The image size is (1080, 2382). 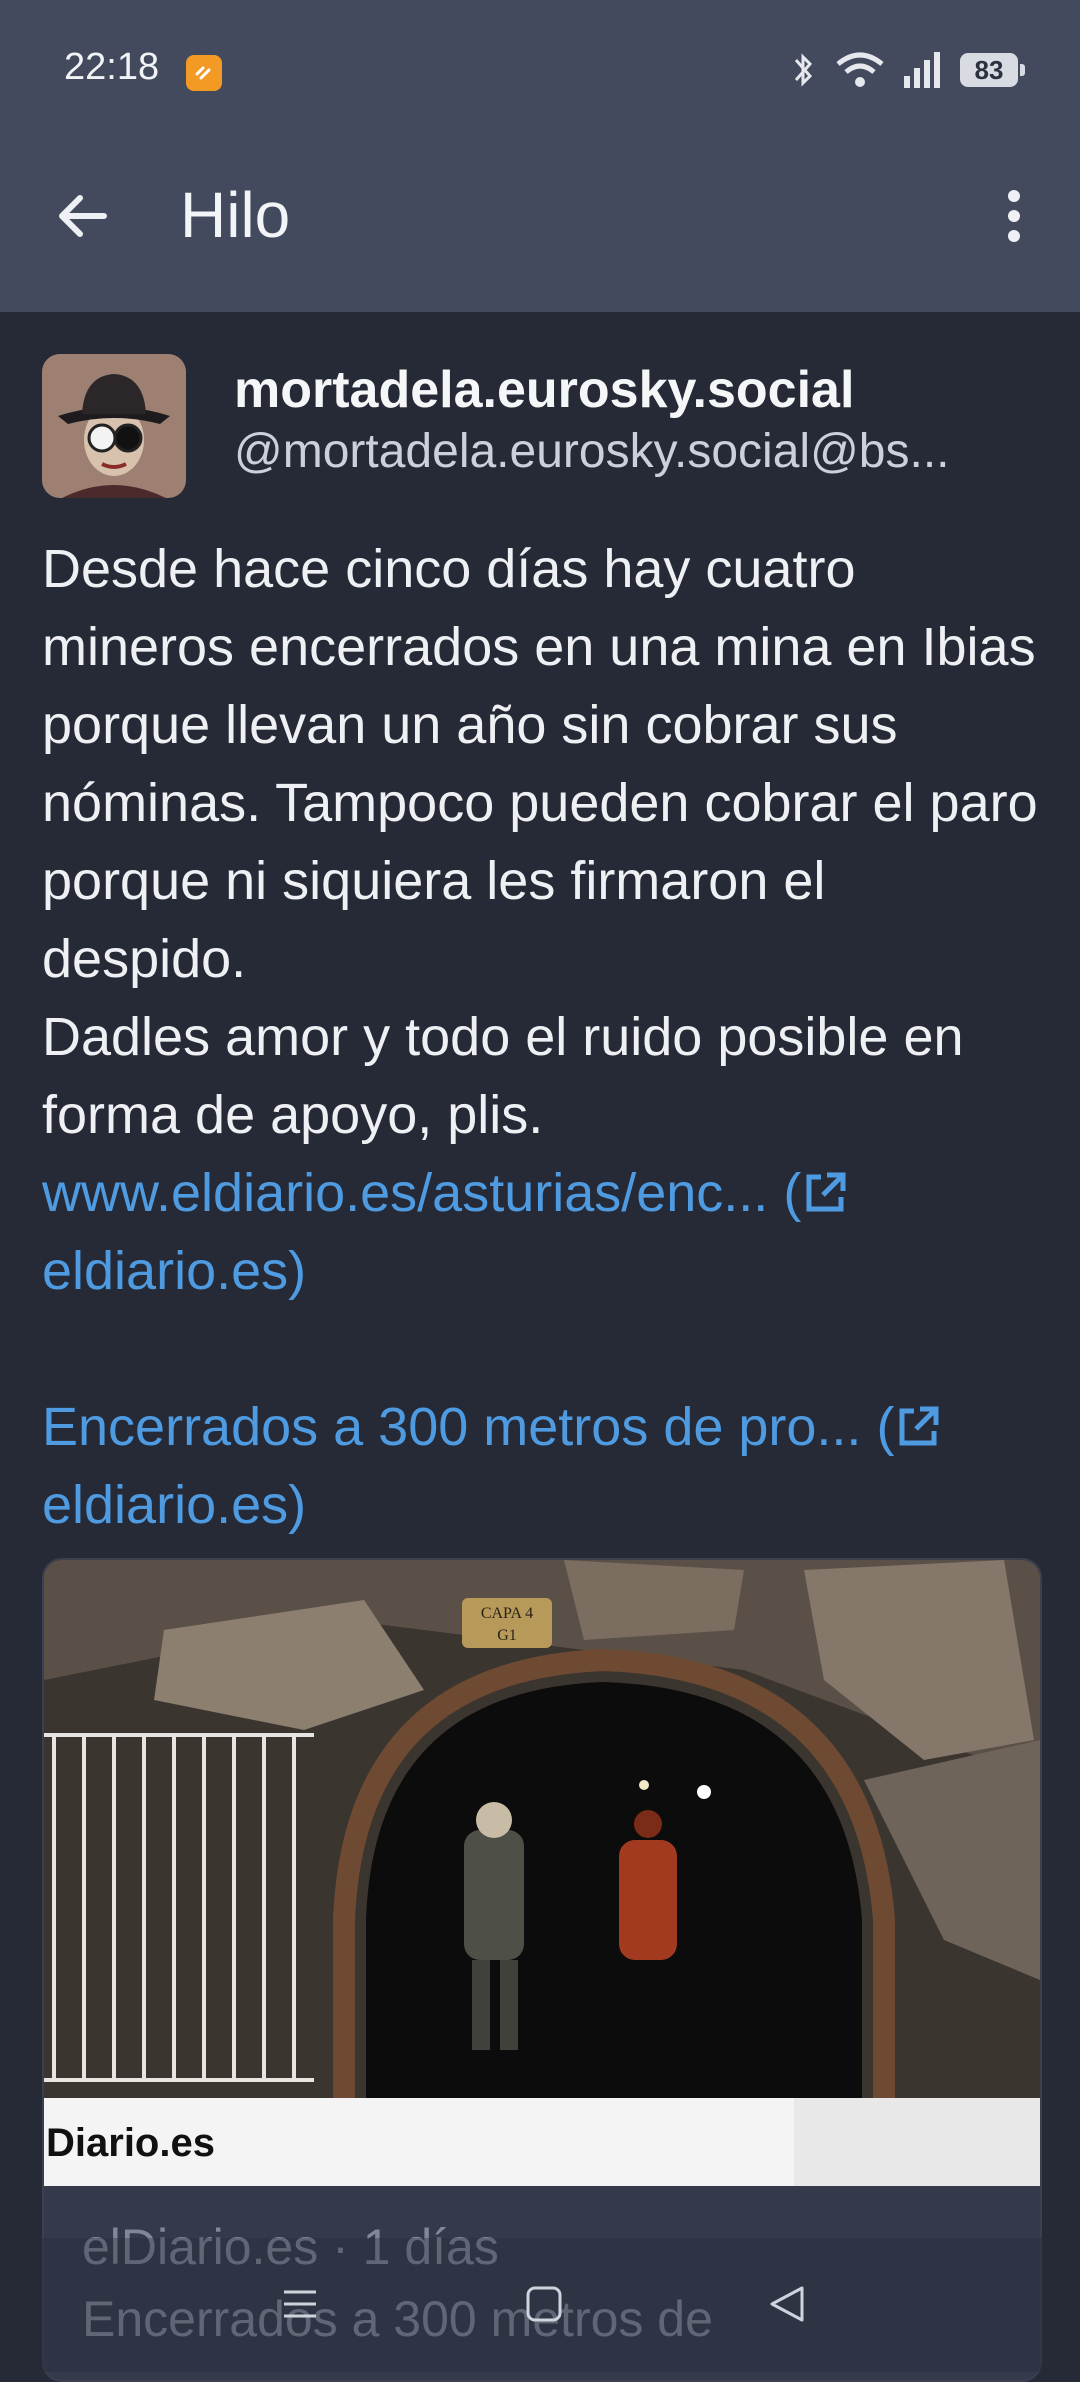 I want to click on avatar, so click(x=114, y=426).